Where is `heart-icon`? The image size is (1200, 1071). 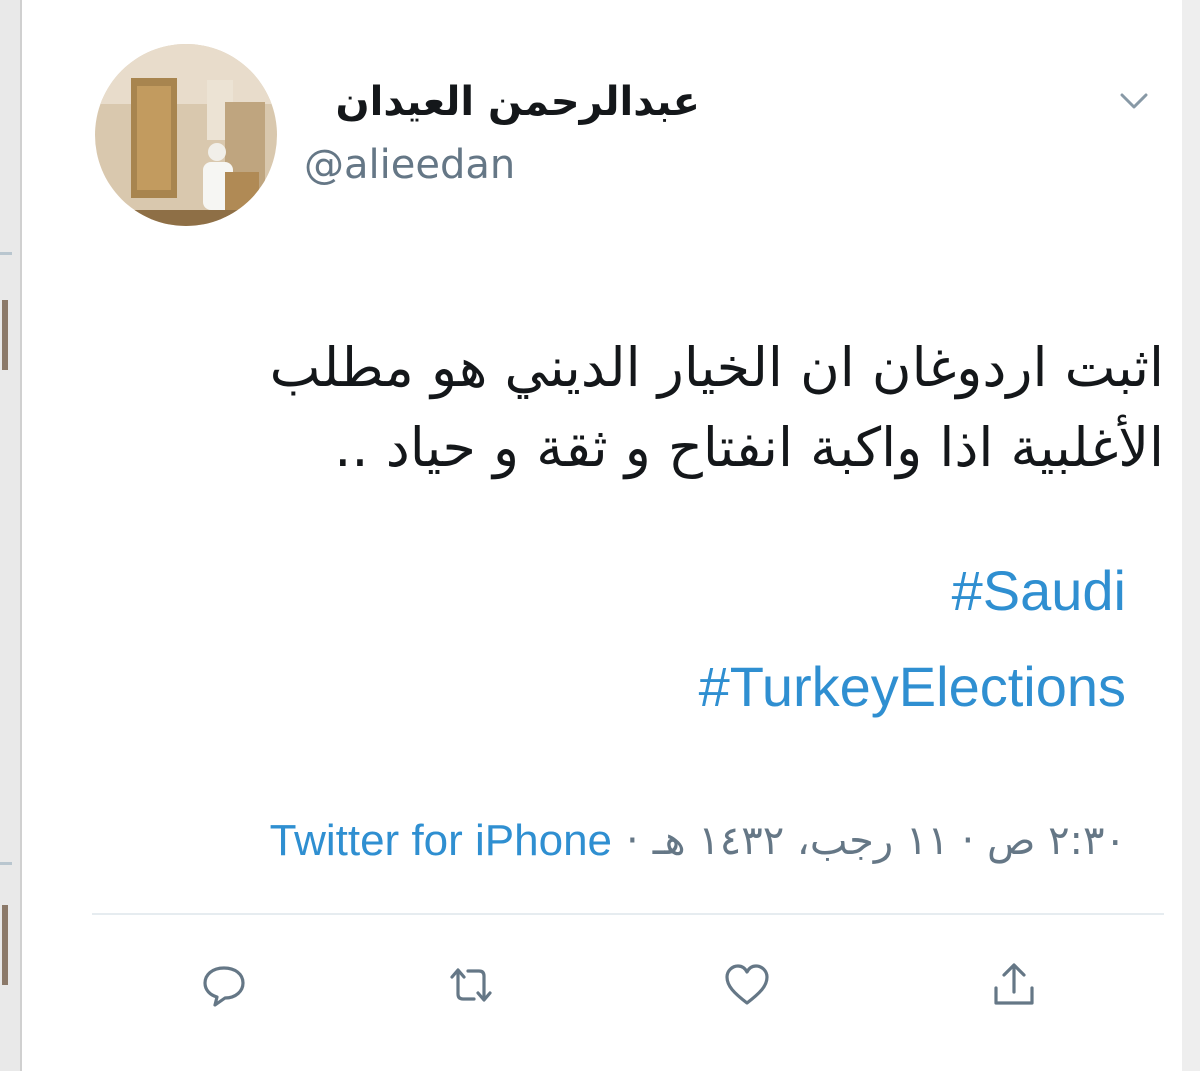 heart-icon is located at coordinates (747, 984).